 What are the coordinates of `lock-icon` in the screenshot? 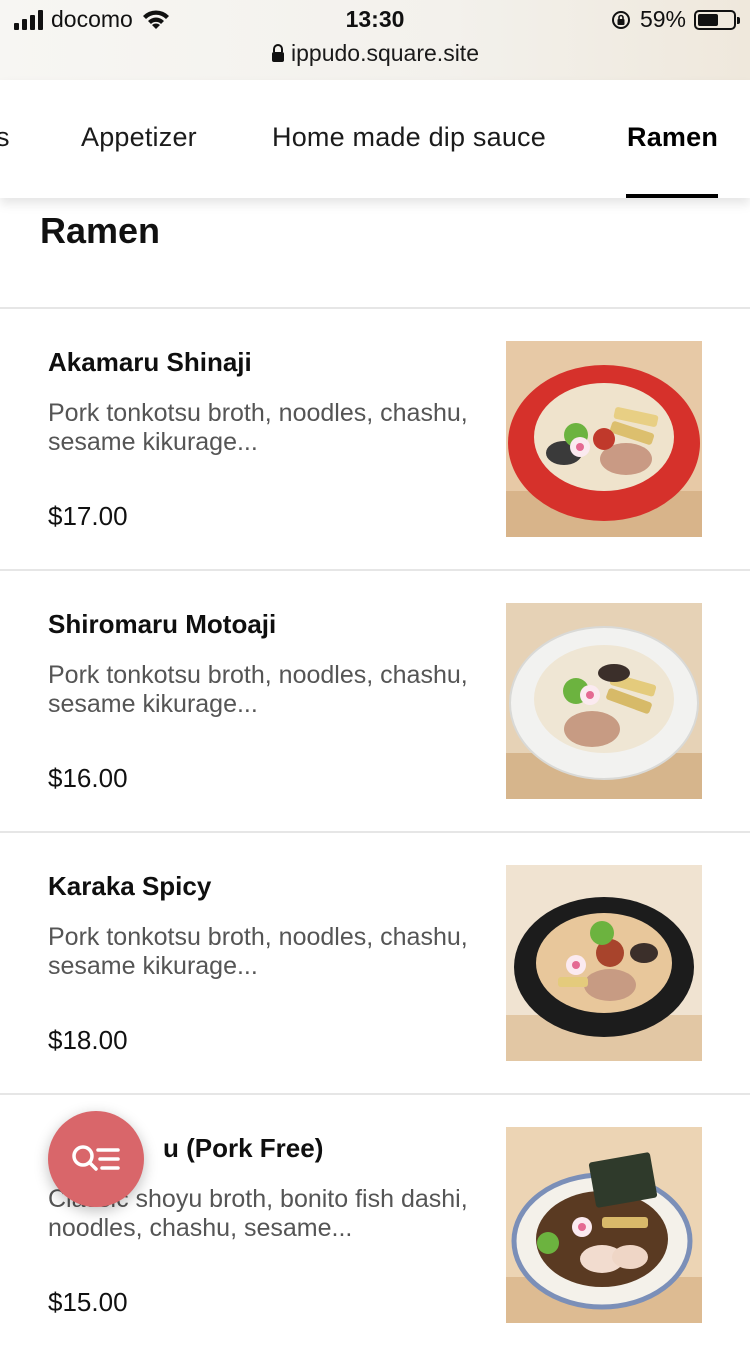 It's located at (278, 53).